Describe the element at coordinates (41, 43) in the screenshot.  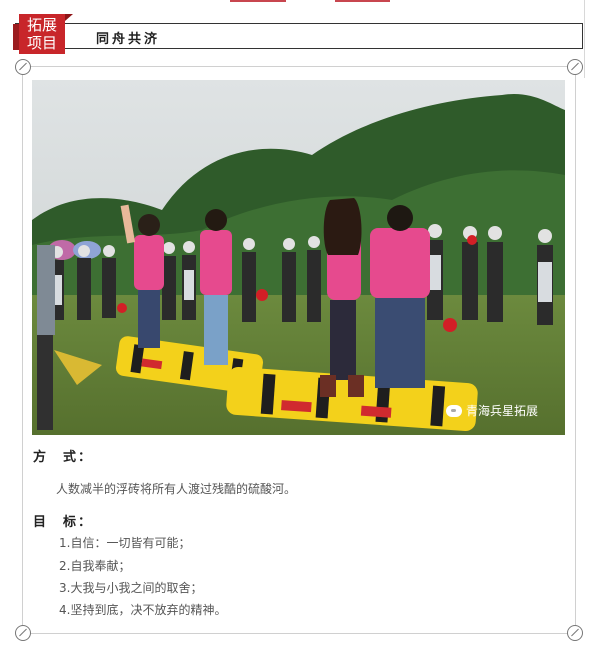
I see `tag-line2: 项目` at that location.